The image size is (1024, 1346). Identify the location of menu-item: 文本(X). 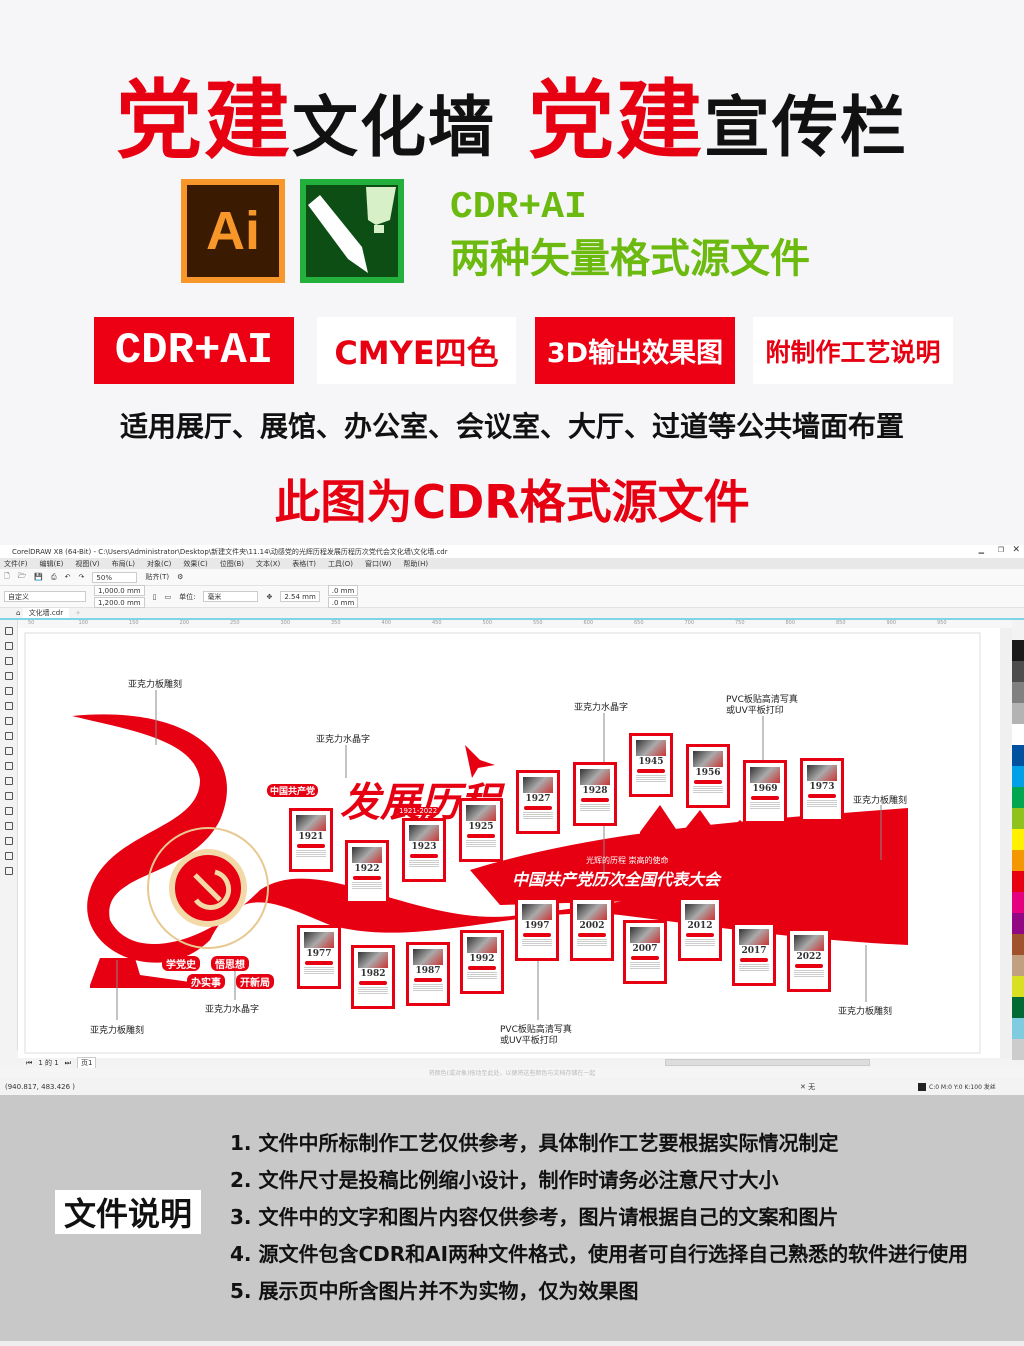
(268, 564).